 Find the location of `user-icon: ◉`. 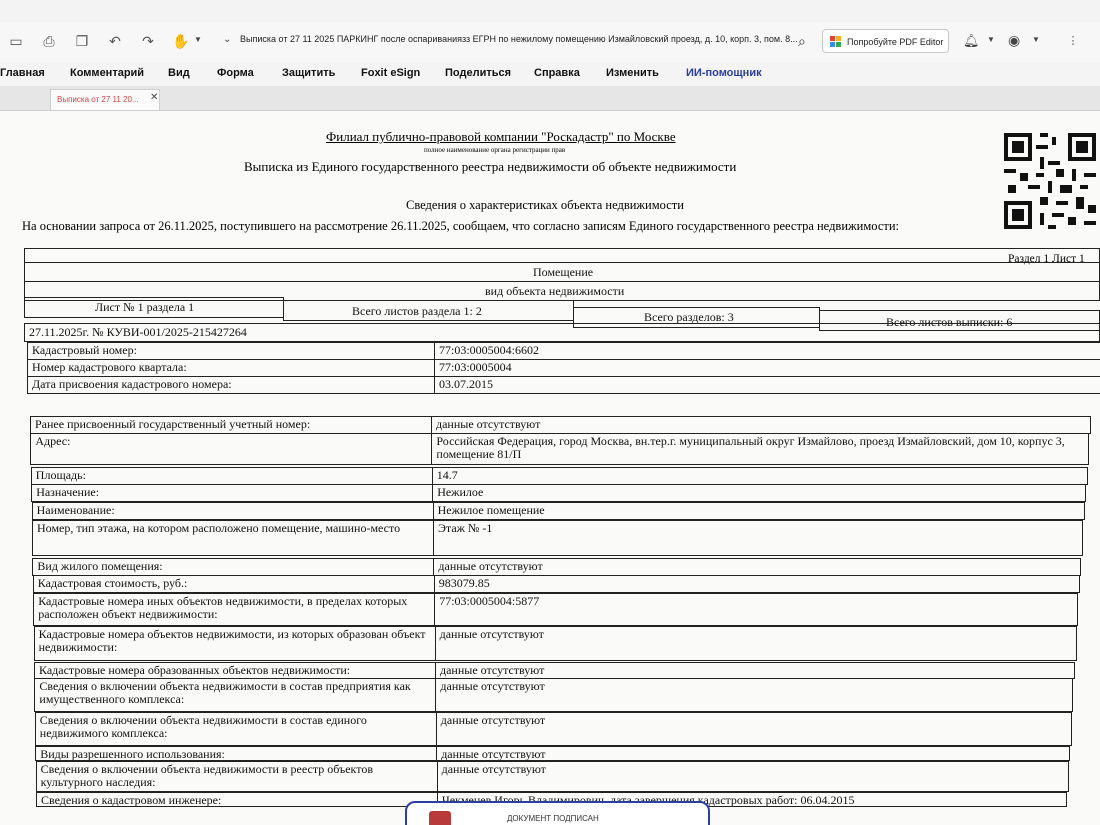

user-icon: ◉ is located at coordinates (1014, 40).